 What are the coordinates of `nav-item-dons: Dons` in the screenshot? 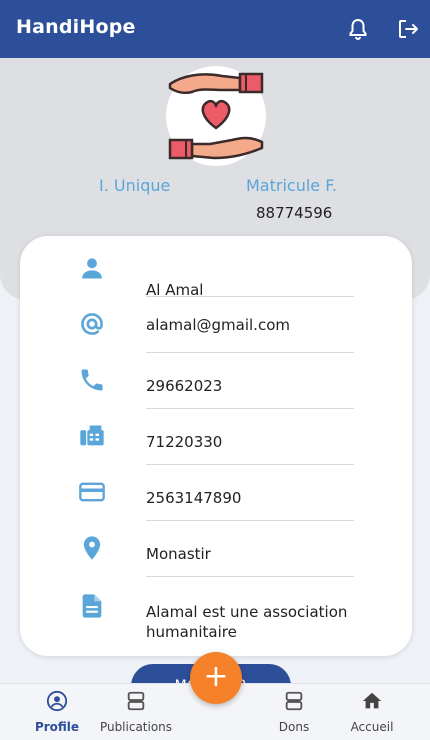 It's located at (294, 712).